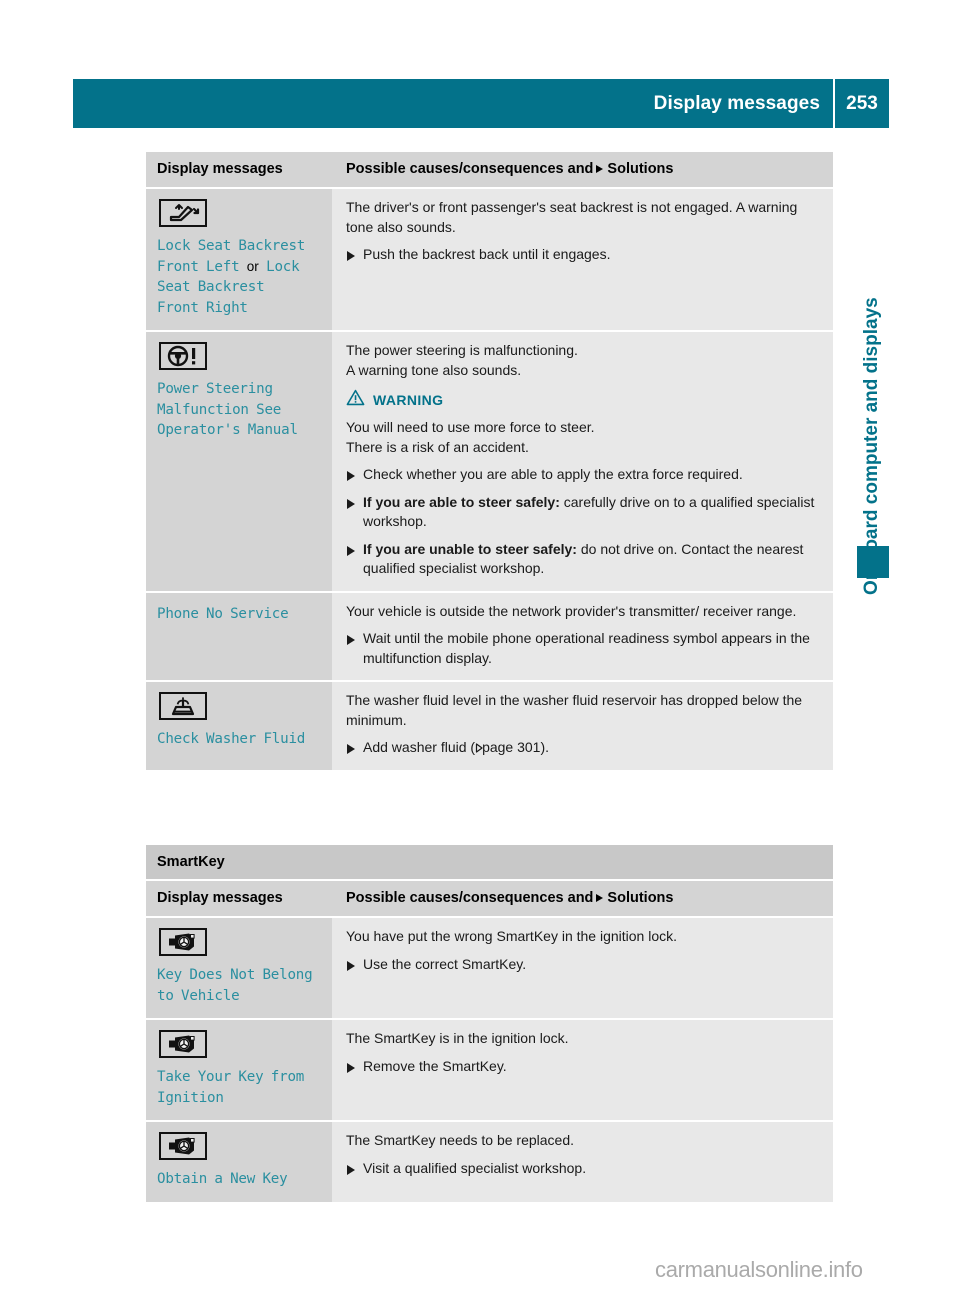 The height and width of the screenshot is (1302, 960). What do you see at coordinates (437, 446) in the screenshot?
I see `warning-line: There is a risk of an accident.` at bounding box center [437, 446].